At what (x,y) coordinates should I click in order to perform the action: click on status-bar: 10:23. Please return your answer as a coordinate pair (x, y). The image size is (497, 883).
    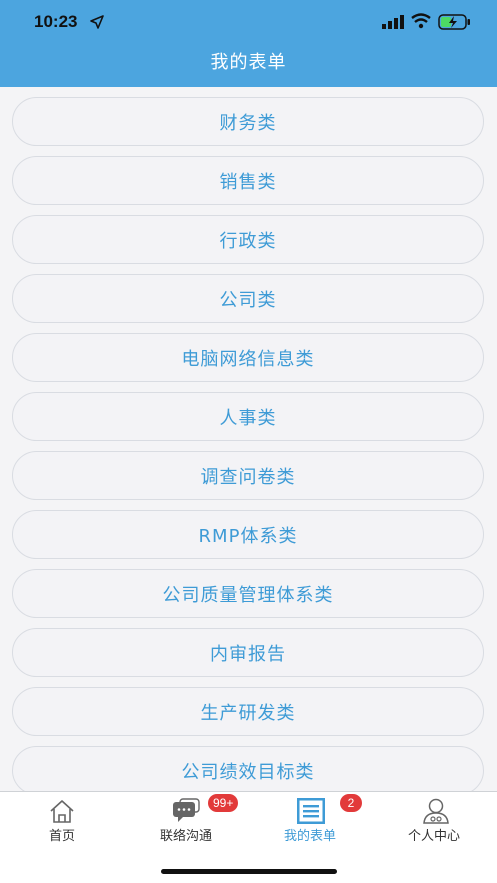
    Looking at the image, I should click on (248, 22).